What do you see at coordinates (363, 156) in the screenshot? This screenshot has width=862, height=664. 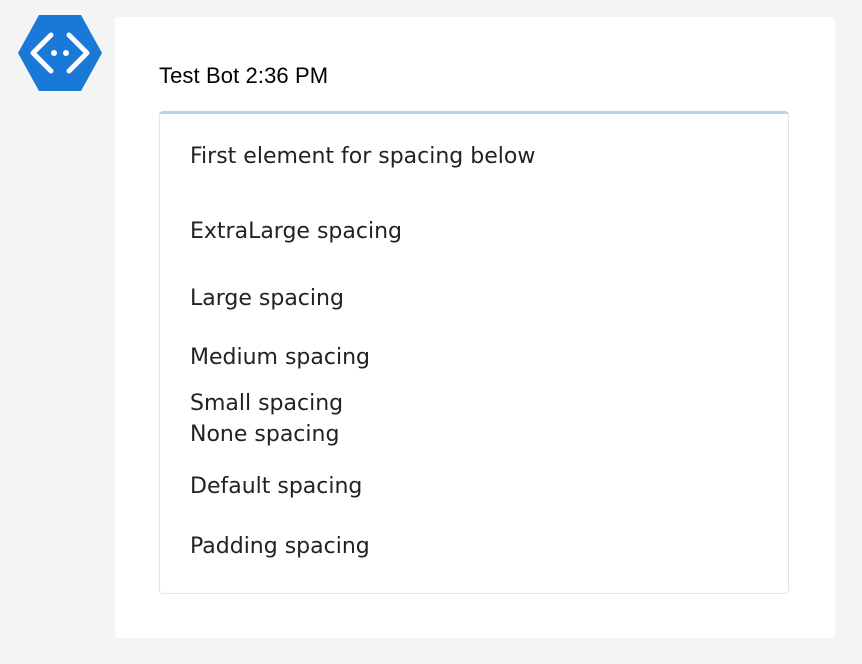 I see `text-first-element: First element for spacing below` at bounding box center [363, 156].